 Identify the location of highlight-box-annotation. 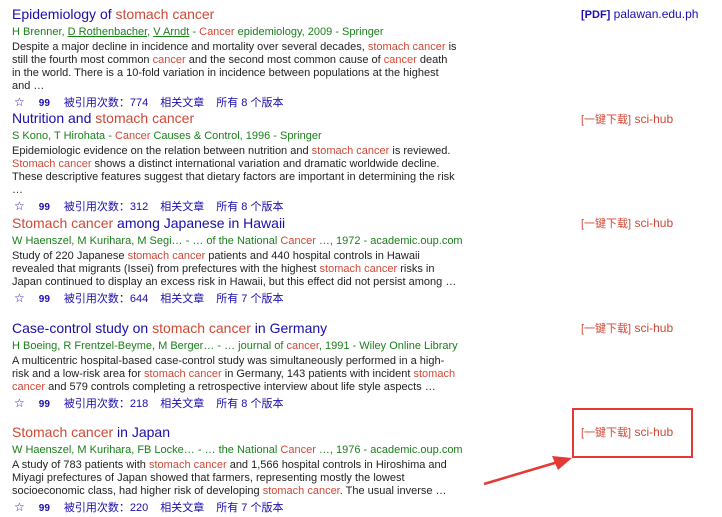
(632, 433).